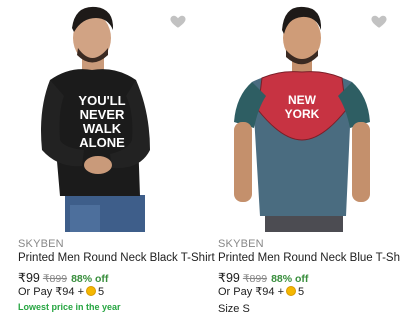  I want to click on svg-text: NEVER, so click(102, 114).